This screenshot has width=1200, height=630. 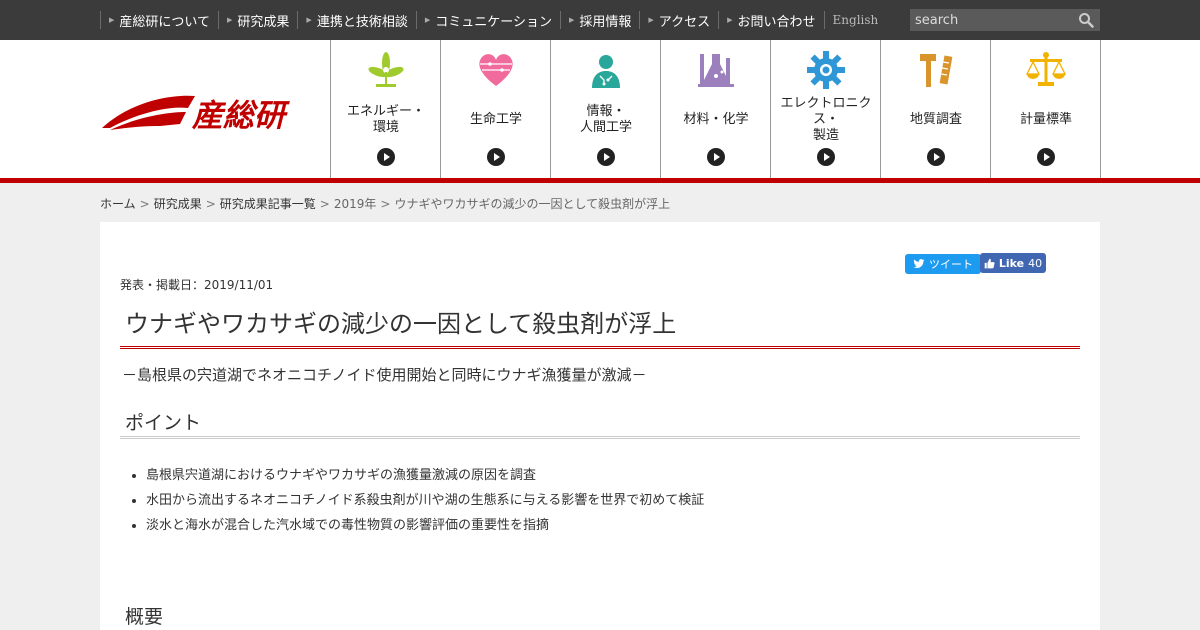 I want to click on heart-icon, so click(x=496, y=70).